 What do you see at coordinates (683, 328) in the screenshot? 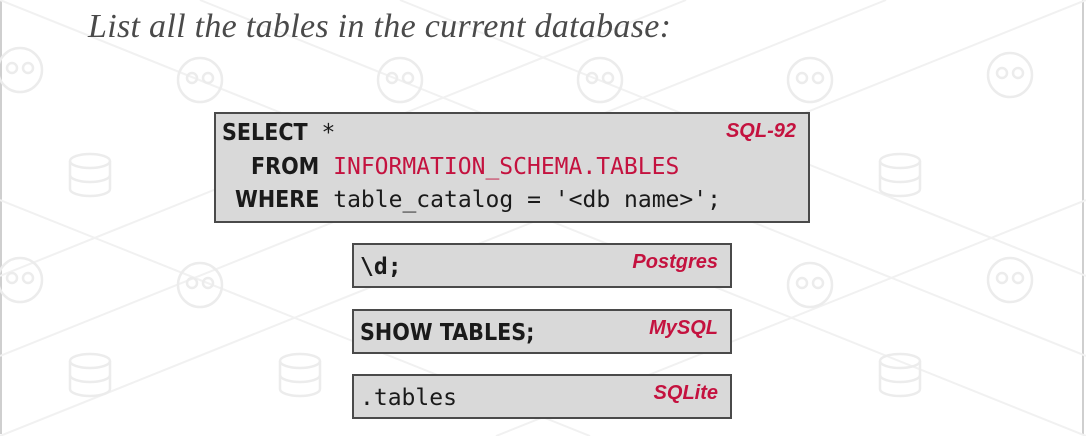
I see `dialect-label: MySQL` at bounding box center [683, 328].